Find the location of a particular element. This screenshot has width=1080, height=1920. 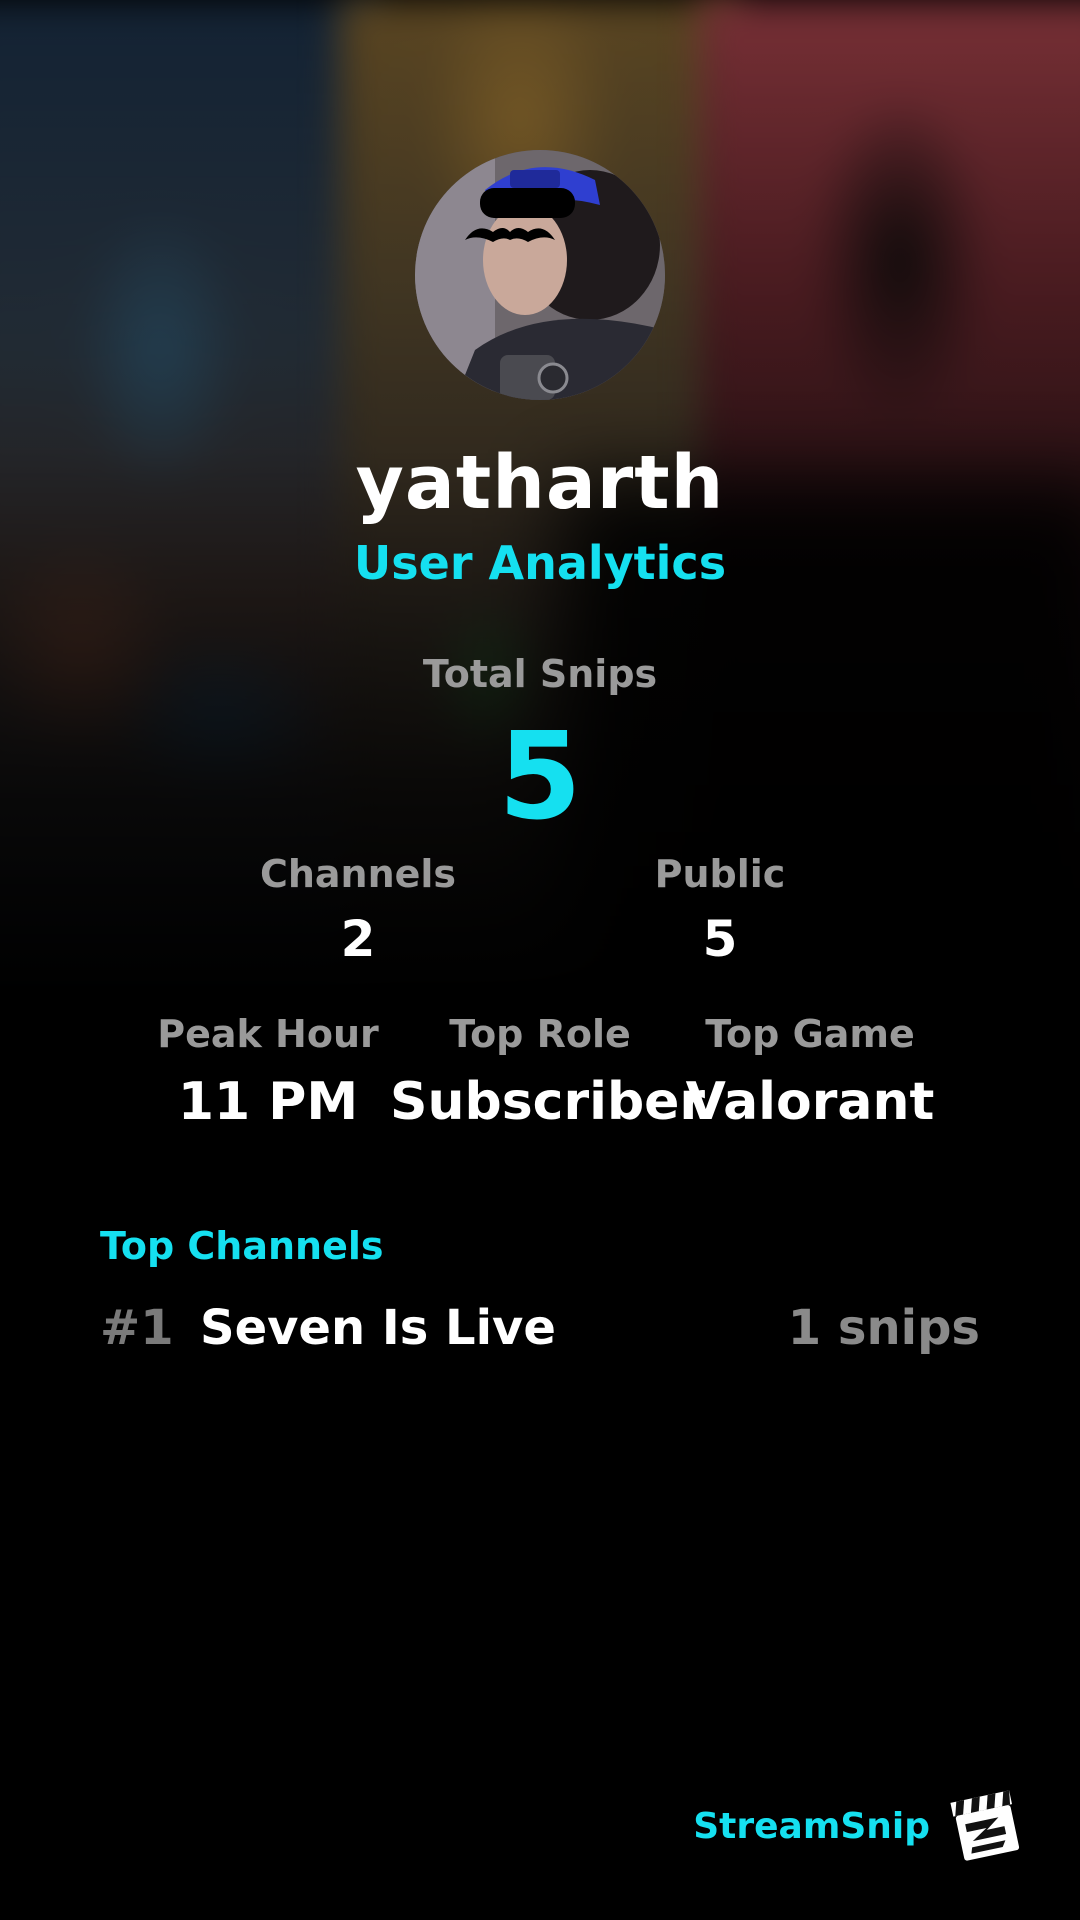

public-stat: Public 5 is located at coordinates (720, 910).